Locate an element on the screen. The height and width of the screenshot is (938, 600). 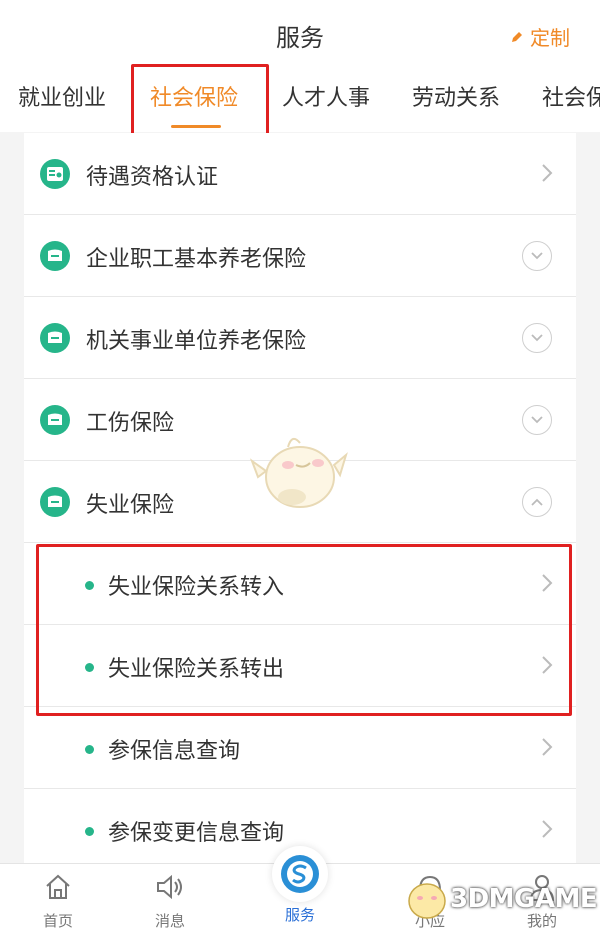
nav-label: 消息 is located at coordinates (169, 921).